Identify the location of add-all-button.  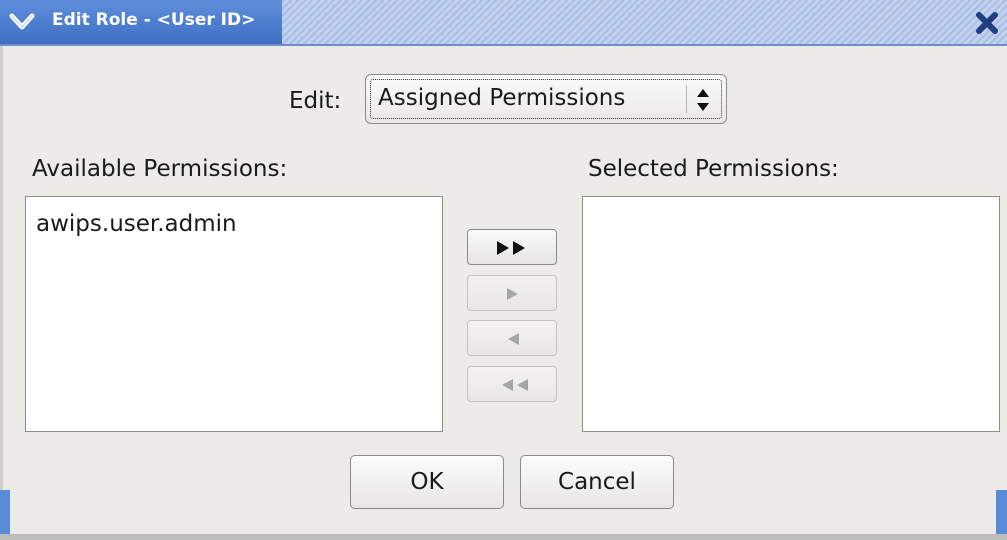
(512, 247).